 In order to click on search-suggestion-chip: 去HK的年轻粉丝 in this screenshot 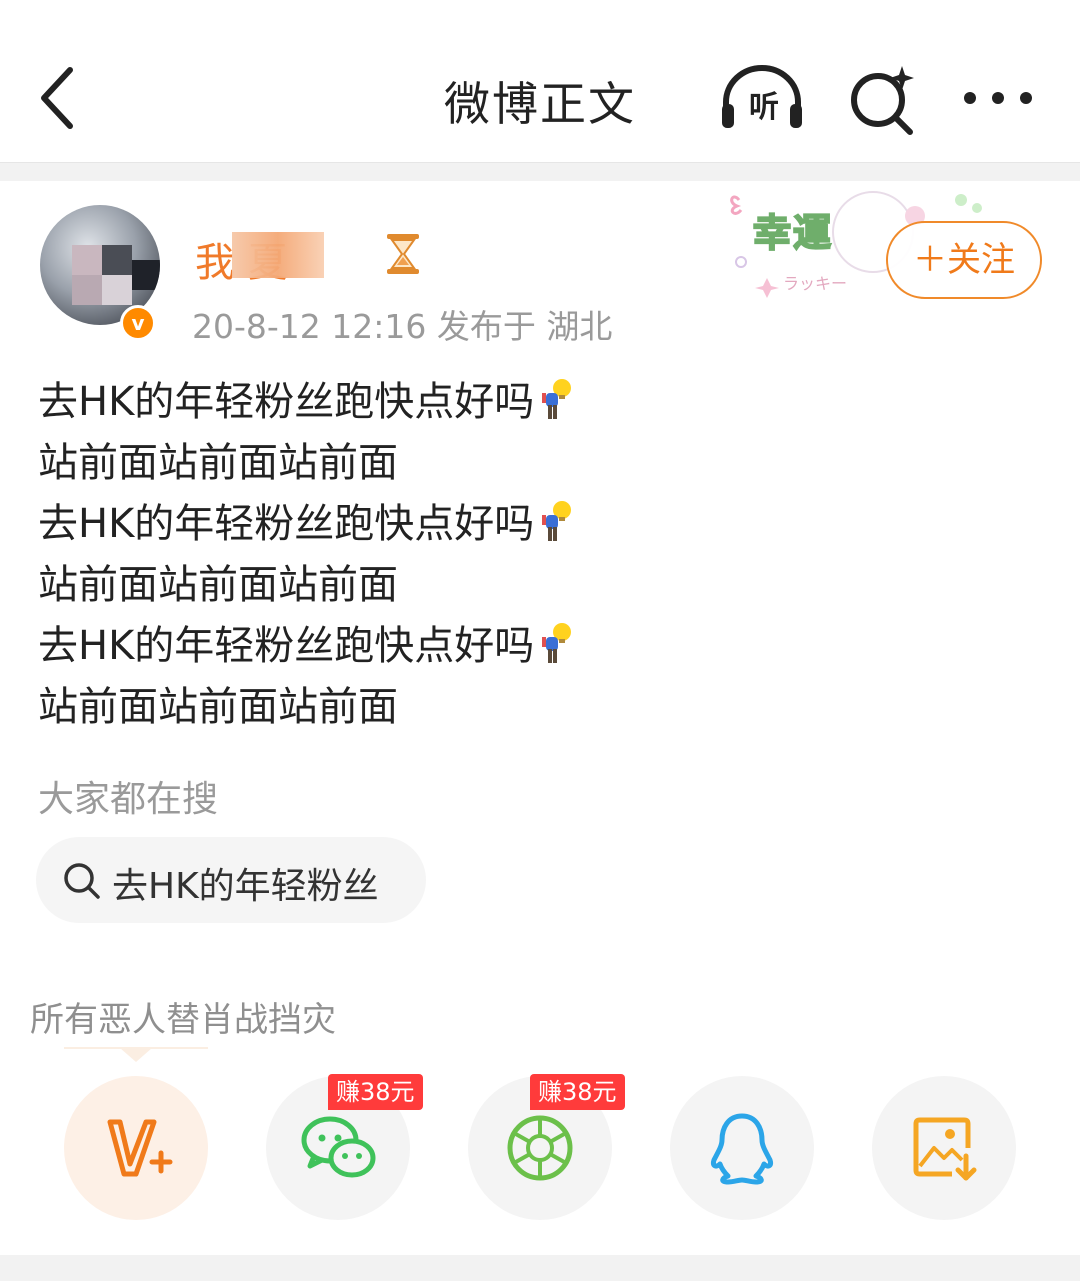, I will do `click(231, 880)`.